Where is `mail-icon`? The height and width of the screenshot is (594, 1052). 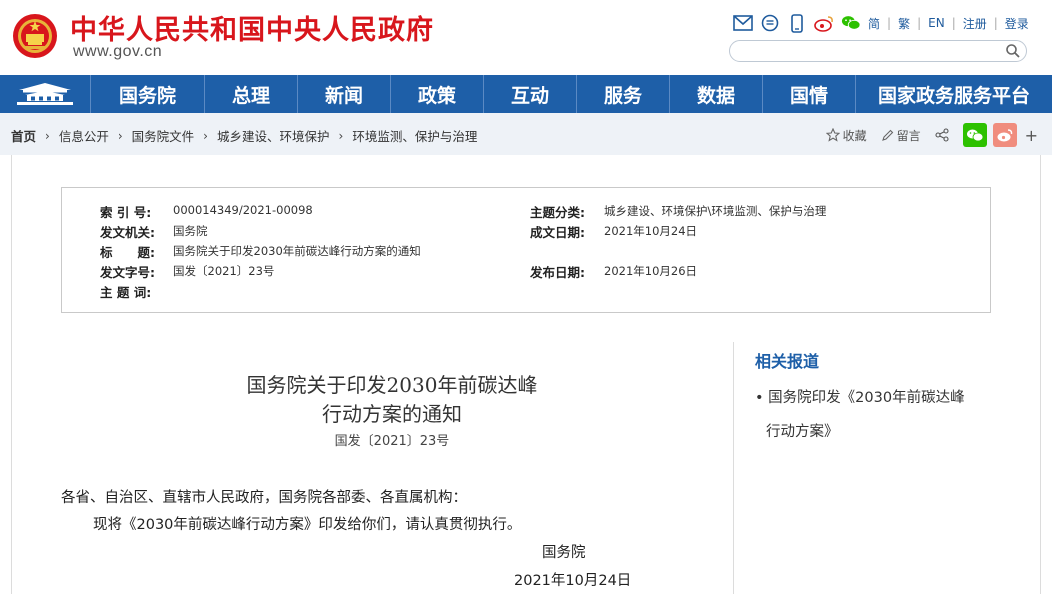 mail-icon is located at coordinates (743, 23).